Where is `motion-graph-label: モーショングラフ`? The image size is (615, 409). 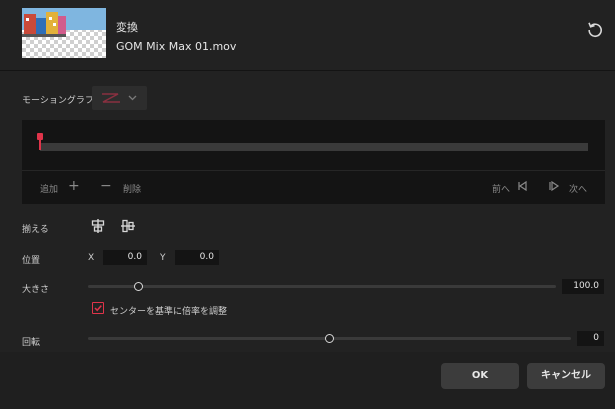
motion-graph-label: モーショングラフ is located at coordinates (58, 101).